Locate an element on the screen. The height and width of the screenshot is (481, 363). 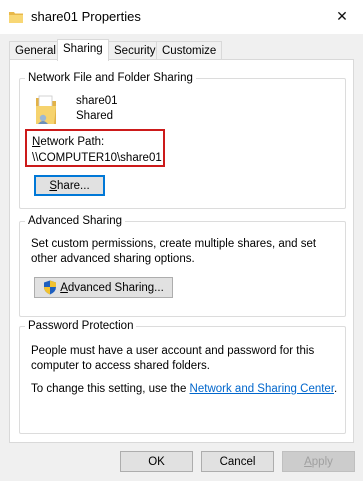
window-title: share01 Properties is located at coordinates (86, 16).